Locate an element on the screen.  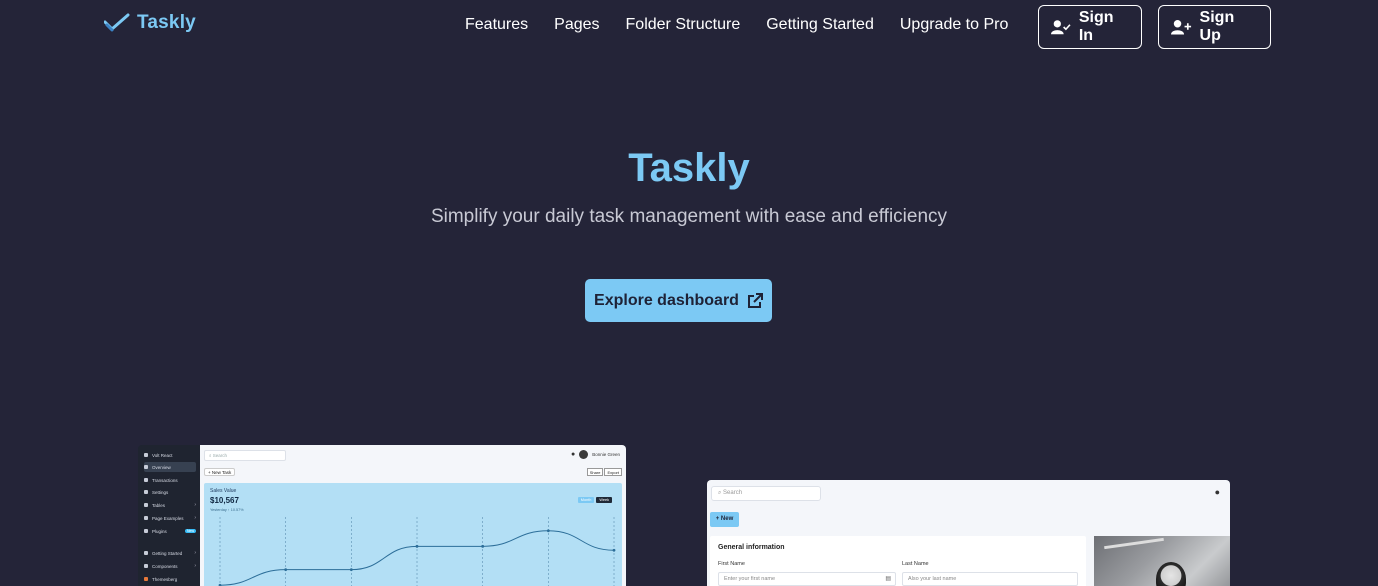
sign-up-button: Sign Up is located at coordinates (1214, 27).